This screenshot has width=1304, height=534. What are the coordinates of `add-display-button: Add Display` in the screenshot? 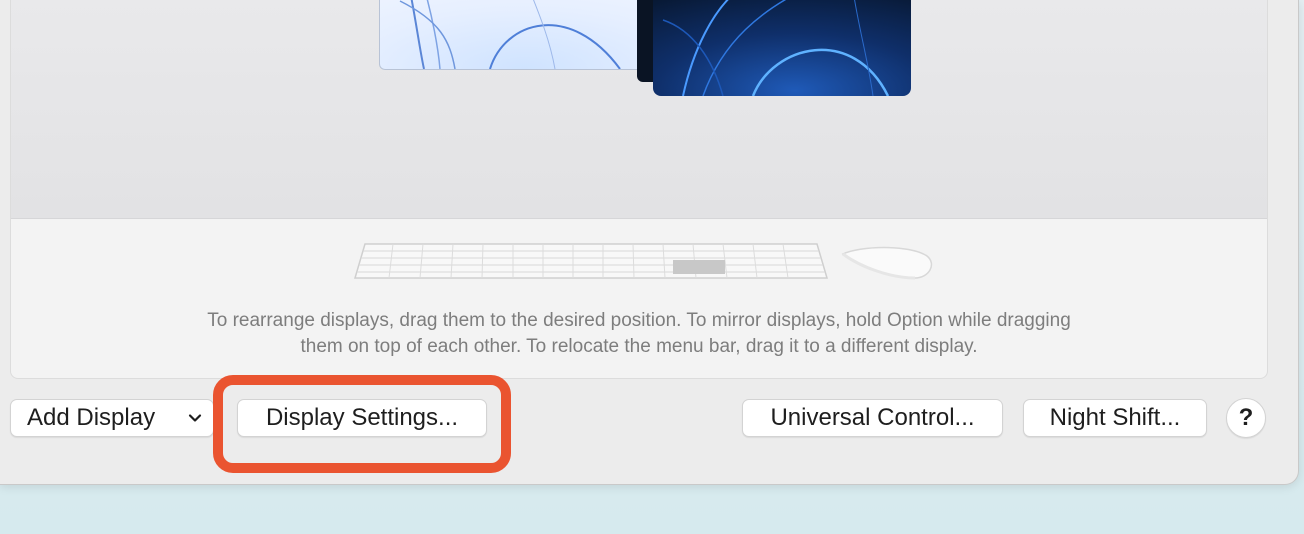 It's located at (112, 418).